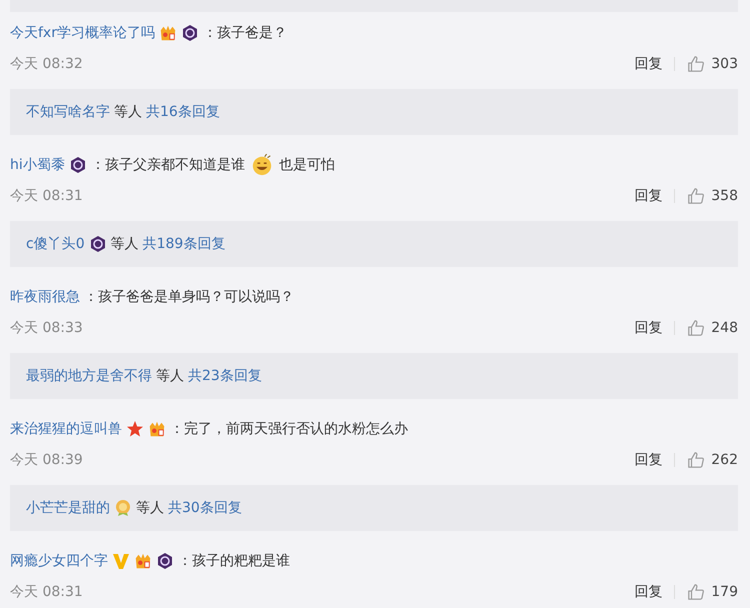 The height and width of the screenshot is (608, 750). Describe the element at coordinates (205, 508) in the screenshot. I see `reply-count-link: 共30条回复` at that location.